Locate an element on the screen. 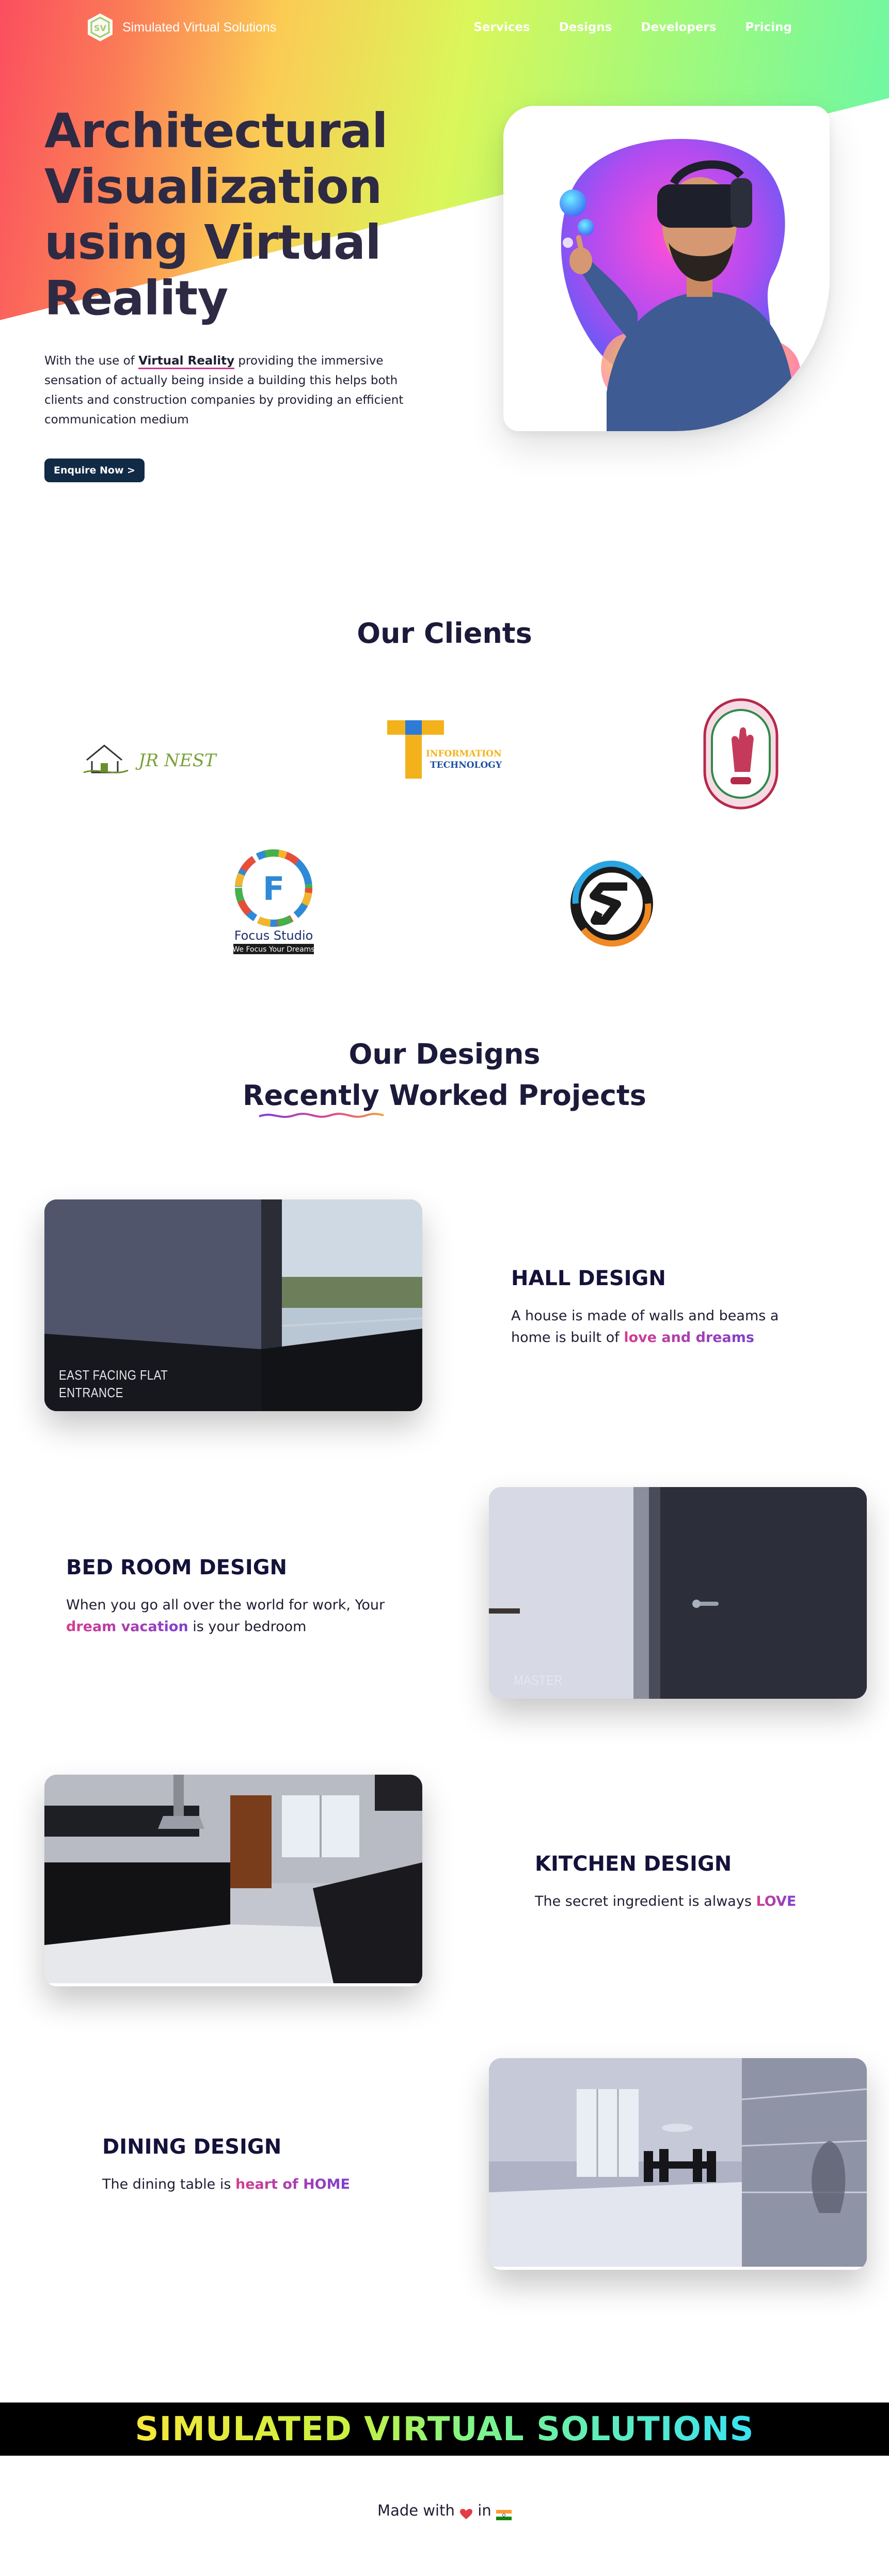  nav-designs: Designs is located at coordinates (585, 27).